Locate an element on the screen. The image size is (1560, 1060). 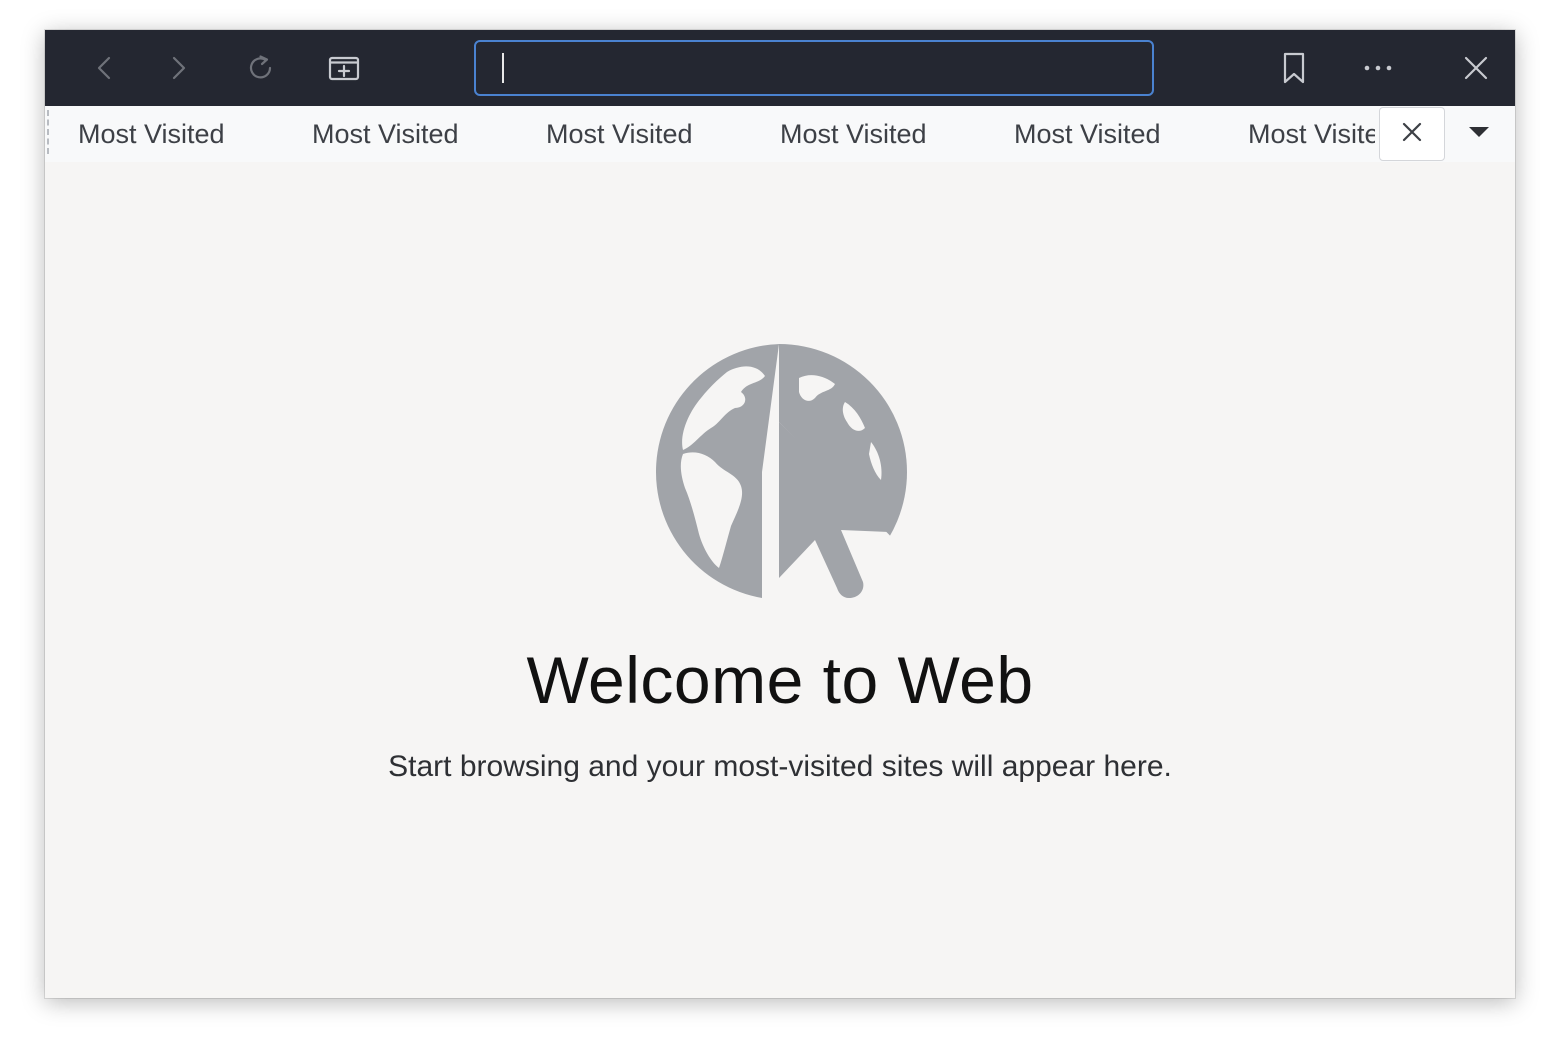
header-bar is located at coordinates (780, 68).